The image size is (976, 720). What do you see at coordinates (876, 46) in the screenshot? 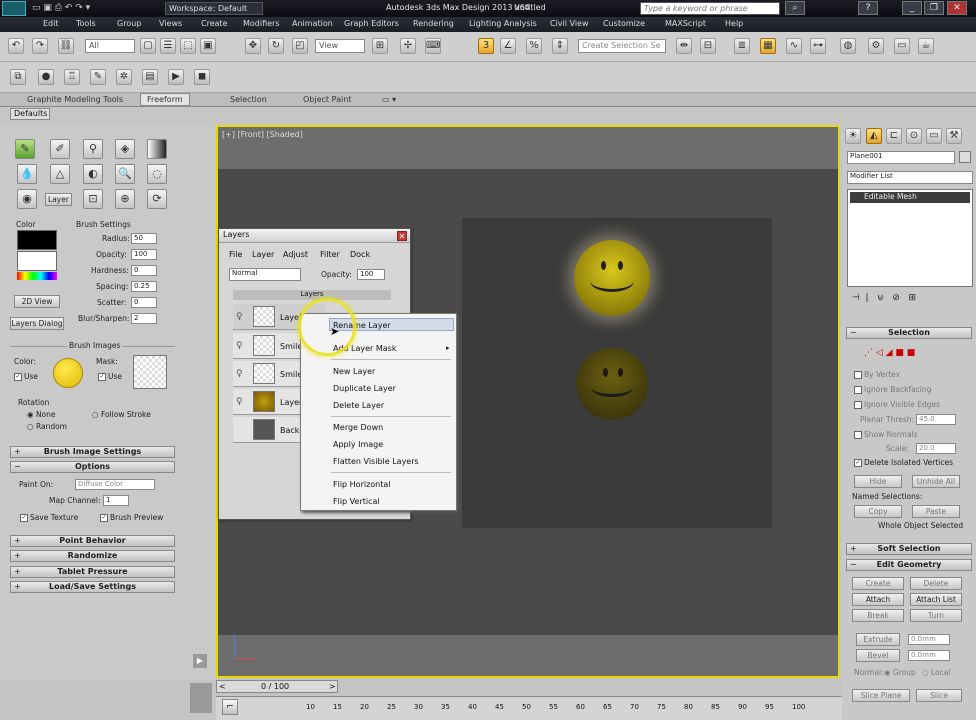
I see `render-setup-icon: ⚙` at bounding box center [876, 46].